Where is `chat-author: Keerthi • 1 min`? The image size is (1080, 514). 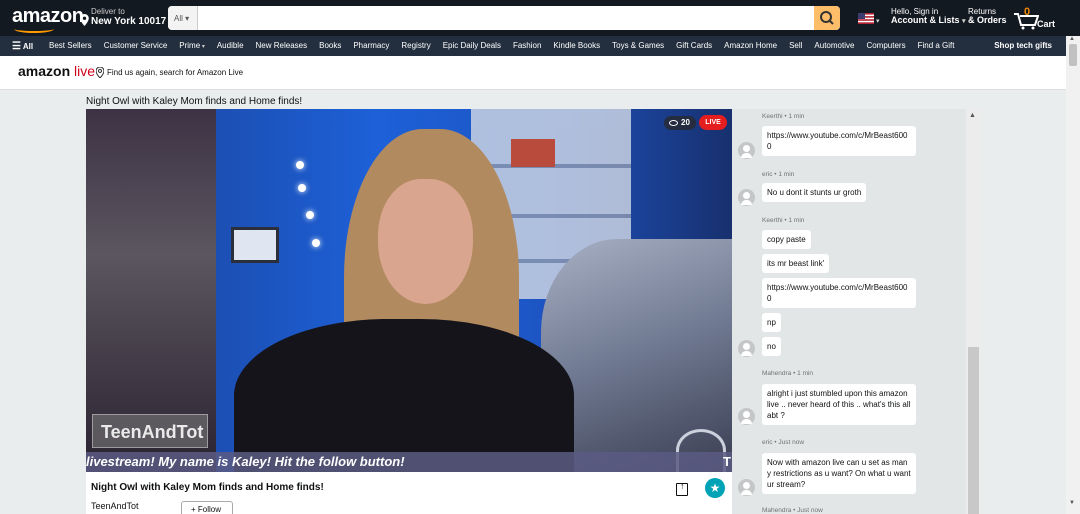 chat-author: Keerthi • 1 min is located at coordinates (783, 220).